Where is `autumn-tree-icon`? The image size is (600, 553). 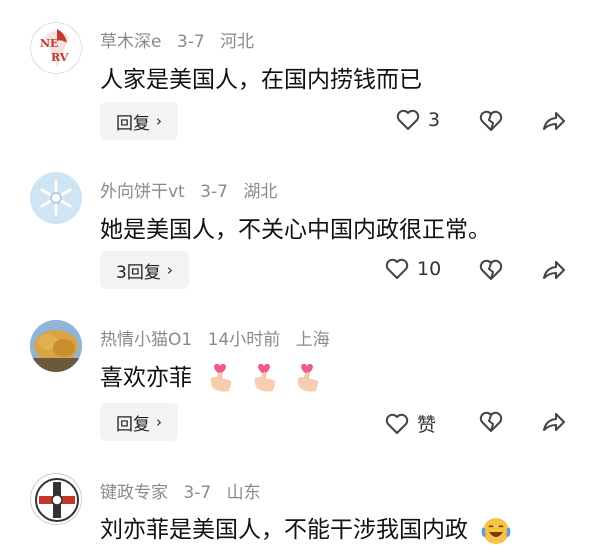
autumn-tree-icon is located at coordinates (56, 346).